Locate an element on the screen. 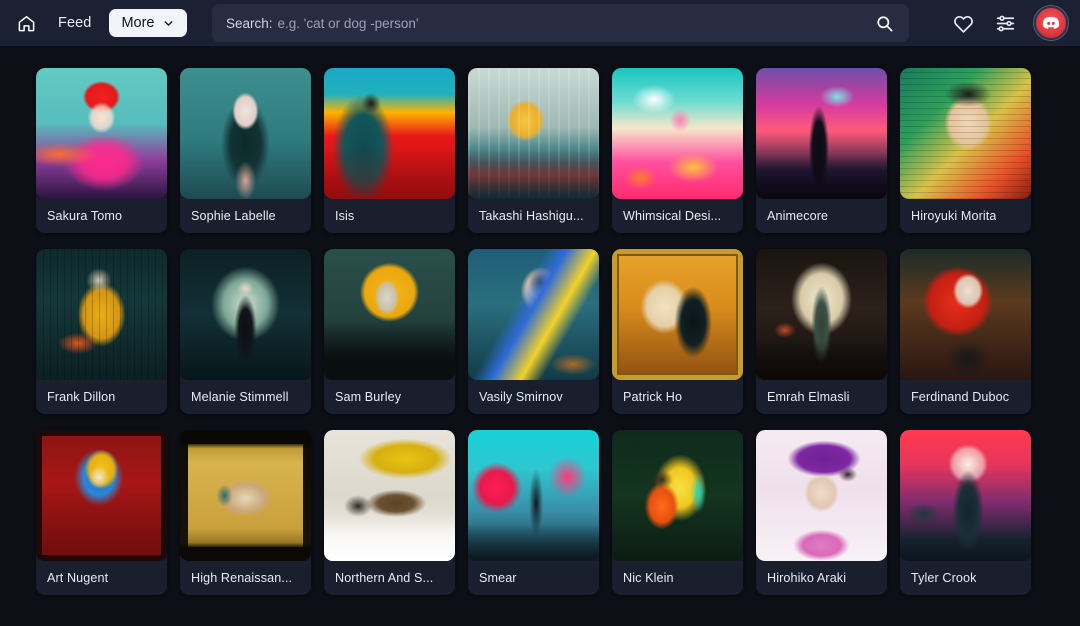 This screenshot has width=1080, height=626. artwork-card: Animecore is located at coordinates (821, 150).